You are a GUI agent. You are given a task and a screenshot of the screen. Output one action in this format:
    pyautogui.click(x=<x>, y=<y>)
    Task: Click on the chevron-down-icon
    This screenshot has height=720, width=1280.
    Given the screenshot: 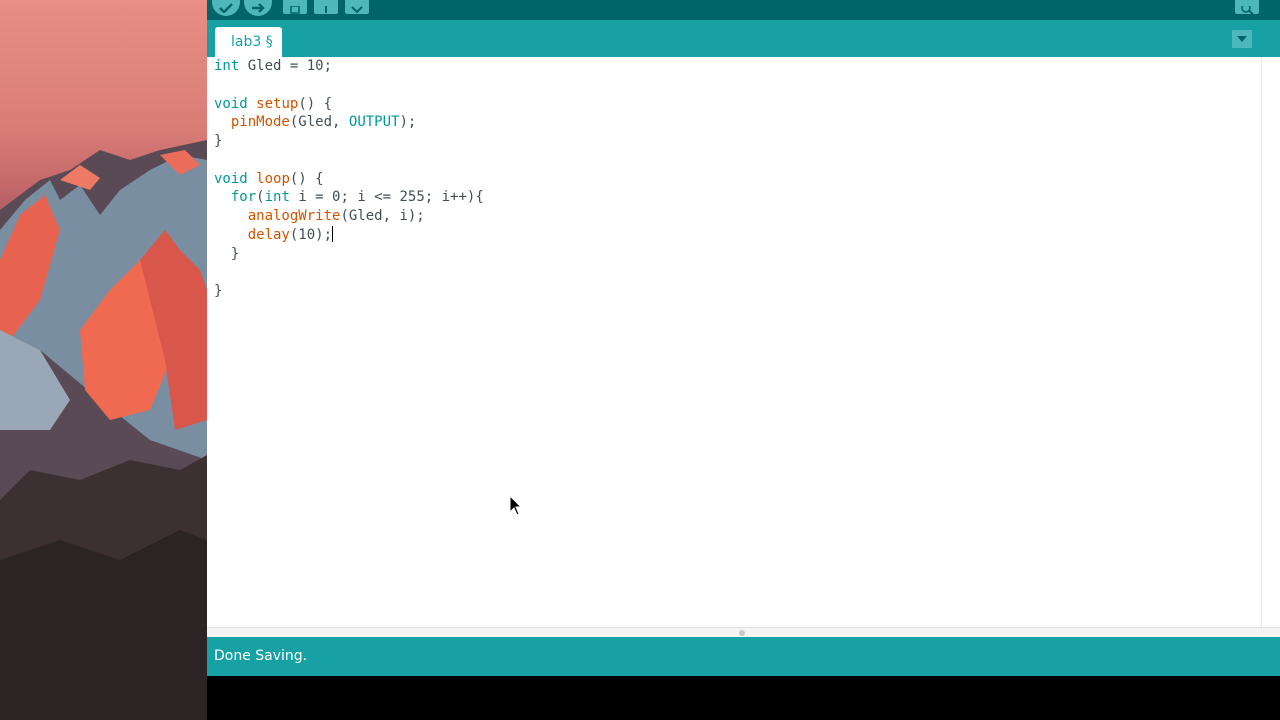 What is the action you would take?
    pyautogui.click(x=1242, y=39)
    